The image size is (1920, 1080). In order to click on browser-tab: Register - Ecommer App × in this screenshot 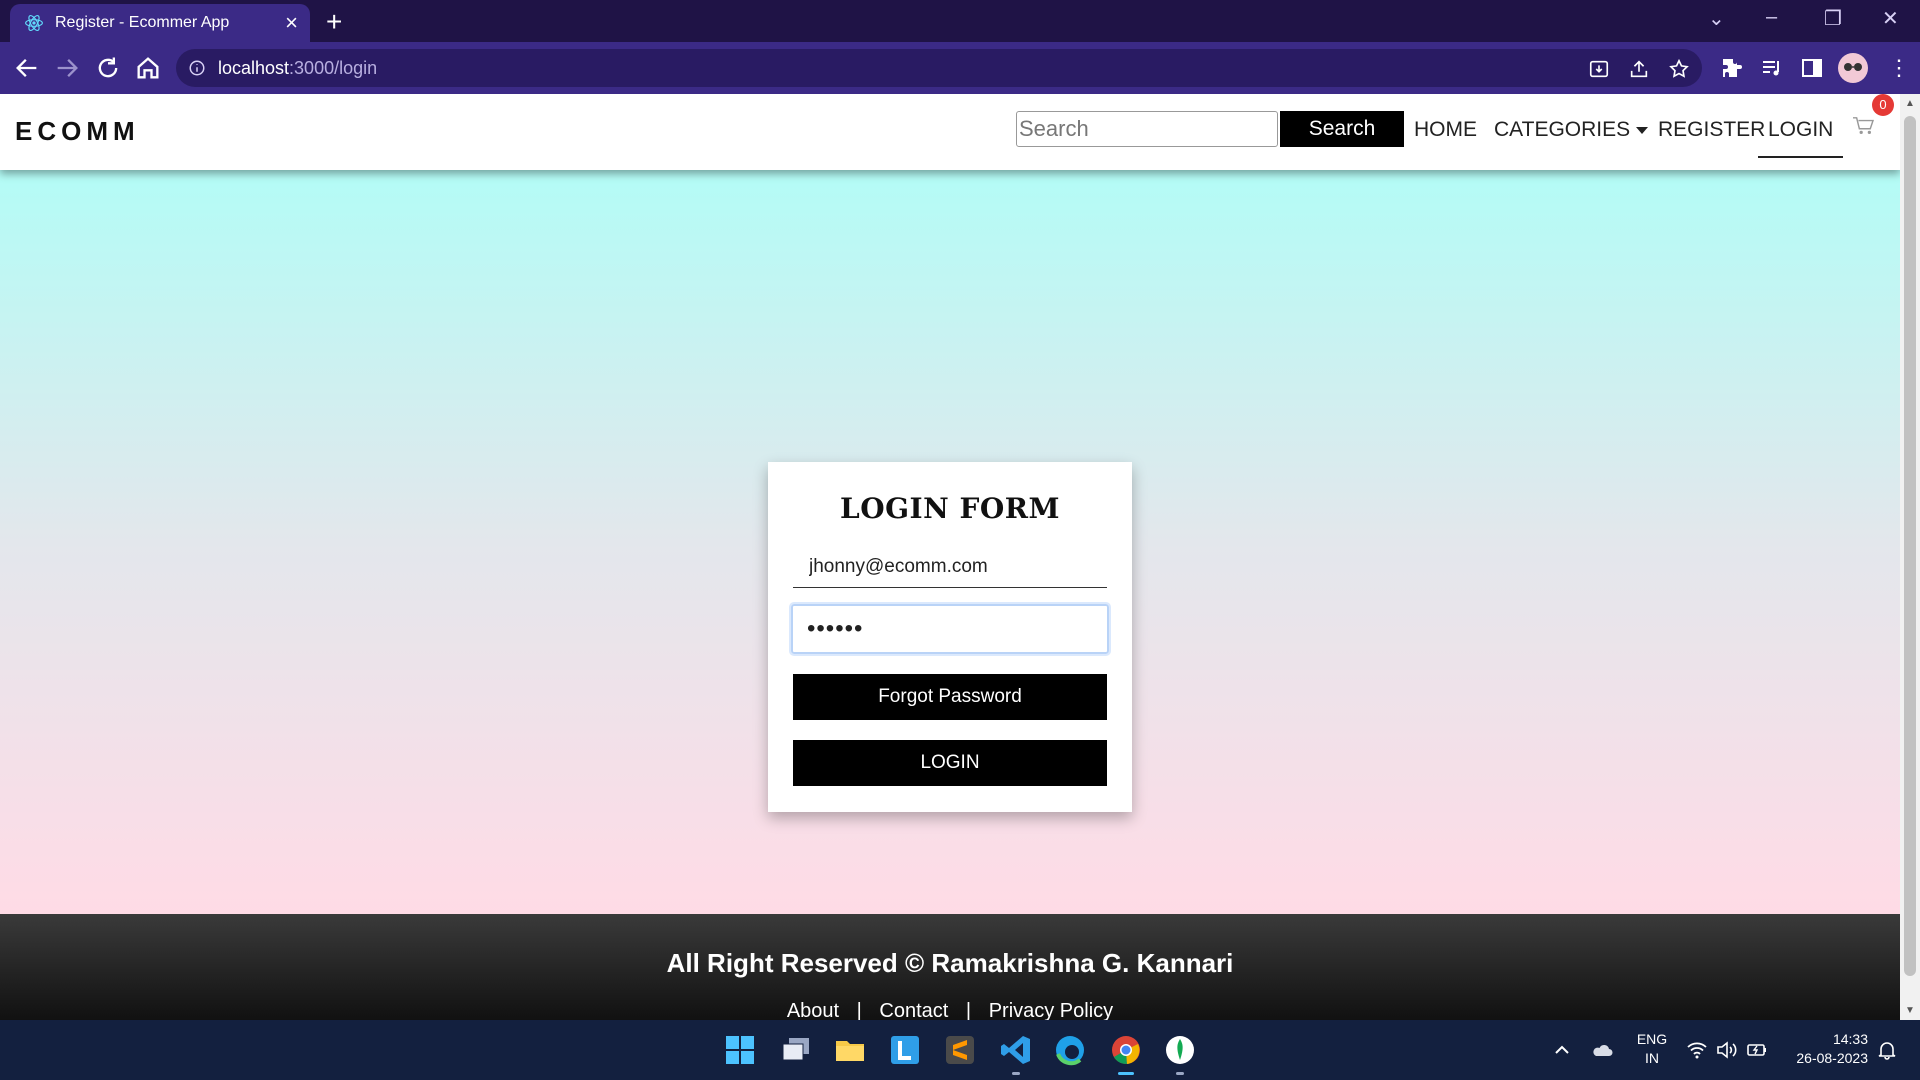, I will do `click(160, 23)`.